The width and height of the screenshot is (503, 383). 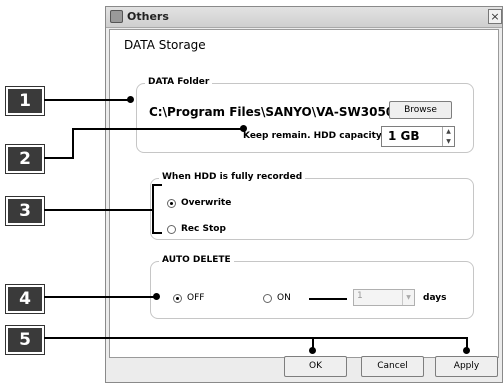 I want to click on app-icon, so click(x=116, y=16).